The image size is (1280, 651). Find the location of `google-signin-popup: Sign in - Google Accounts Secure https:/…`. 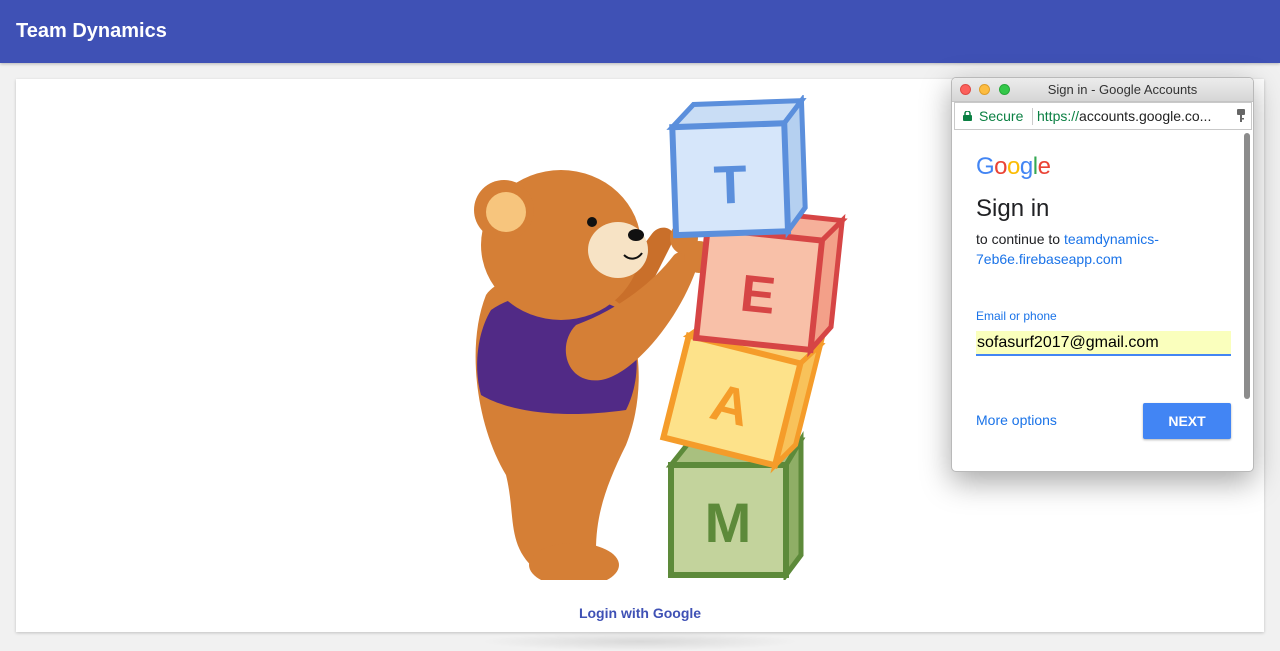

google-signin-popup: Sign in - Google Accounts Secure https:/… is located at coordinates (1102, 274).